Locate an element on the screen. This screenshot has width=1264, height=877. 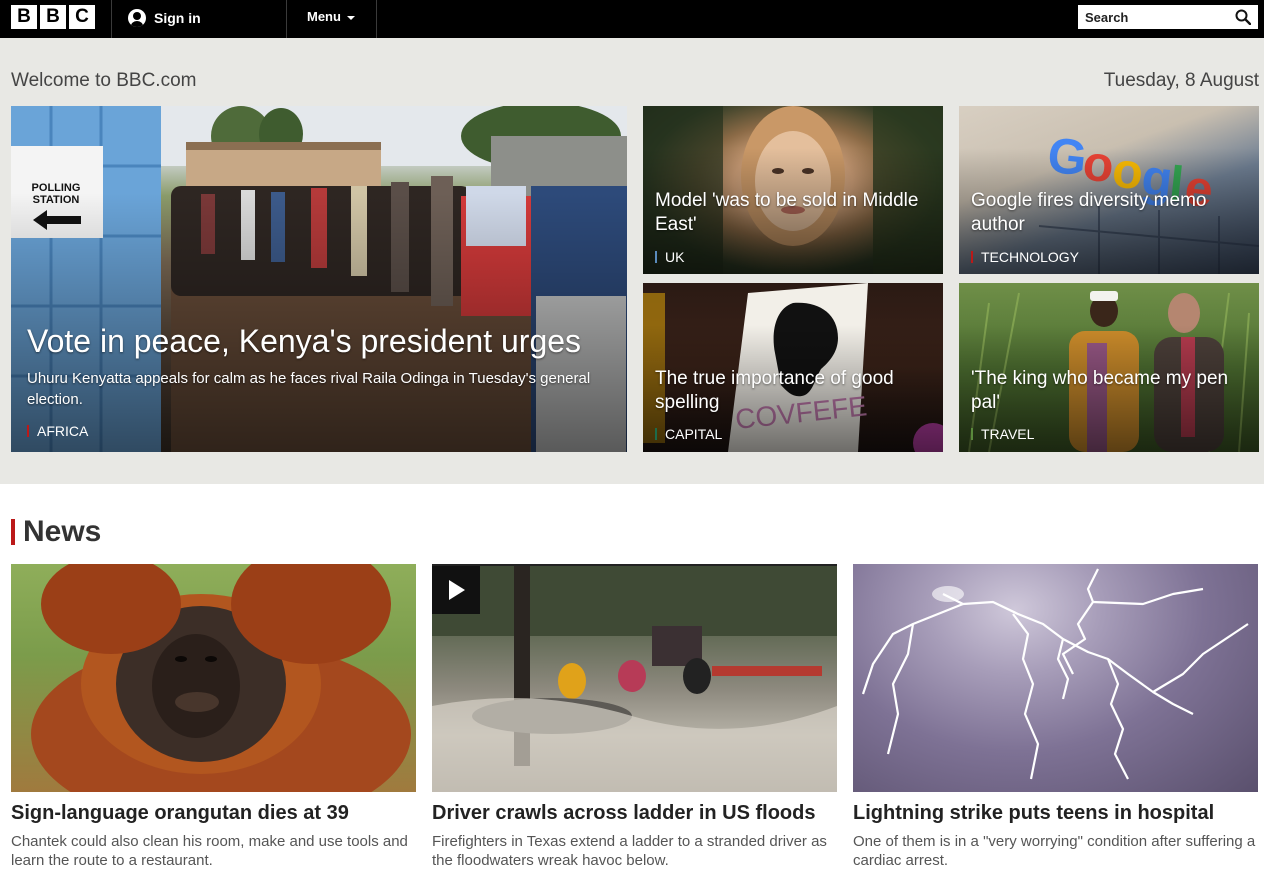
menu-button: Menu is located at coordinates (331, 16).